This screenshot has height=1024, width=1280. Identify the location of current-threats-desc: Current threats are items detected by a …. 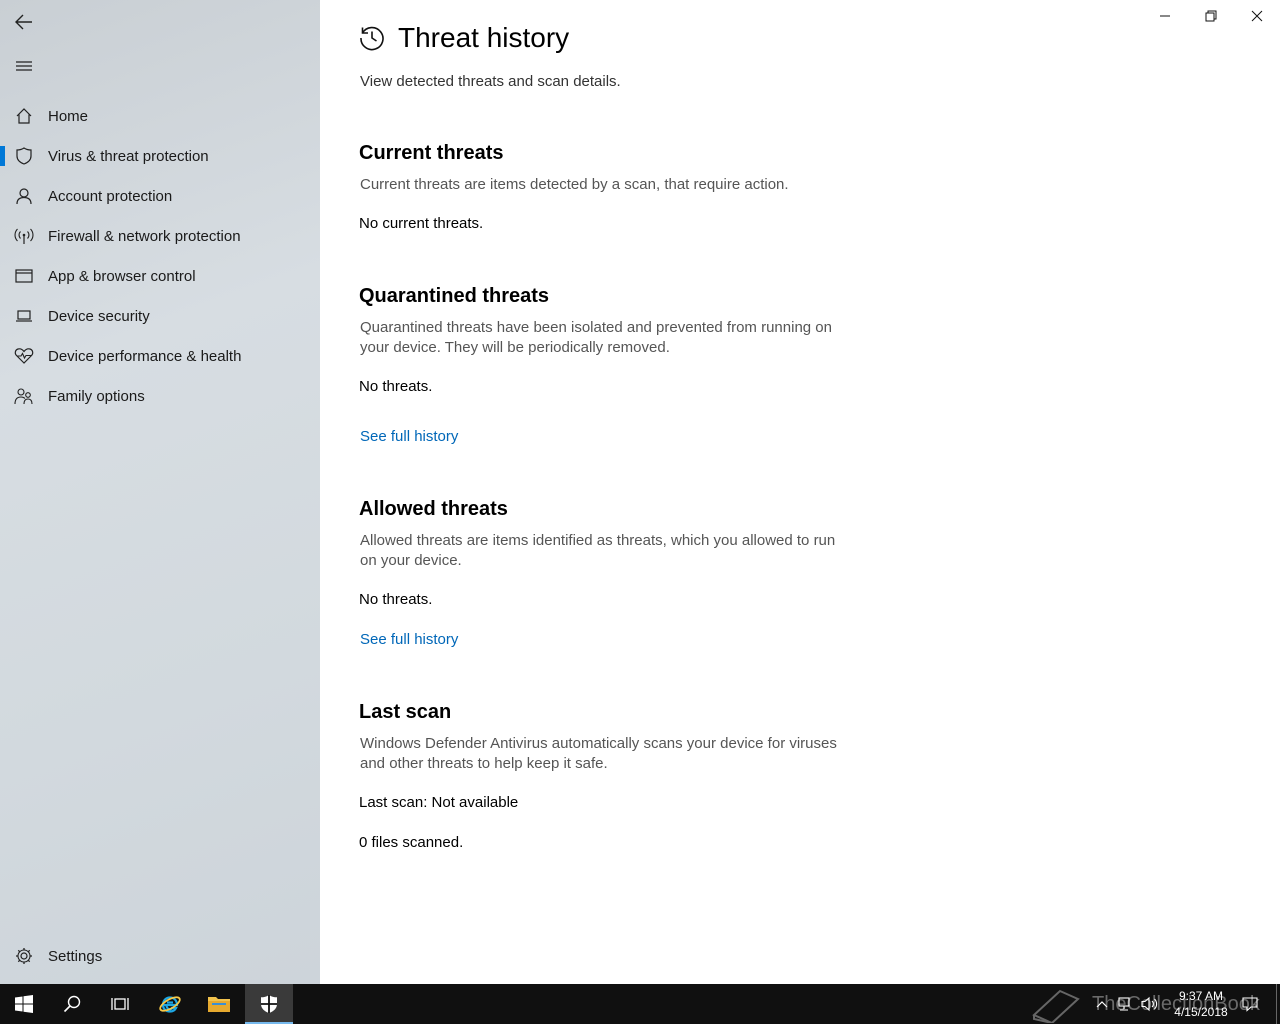
(574, 184).